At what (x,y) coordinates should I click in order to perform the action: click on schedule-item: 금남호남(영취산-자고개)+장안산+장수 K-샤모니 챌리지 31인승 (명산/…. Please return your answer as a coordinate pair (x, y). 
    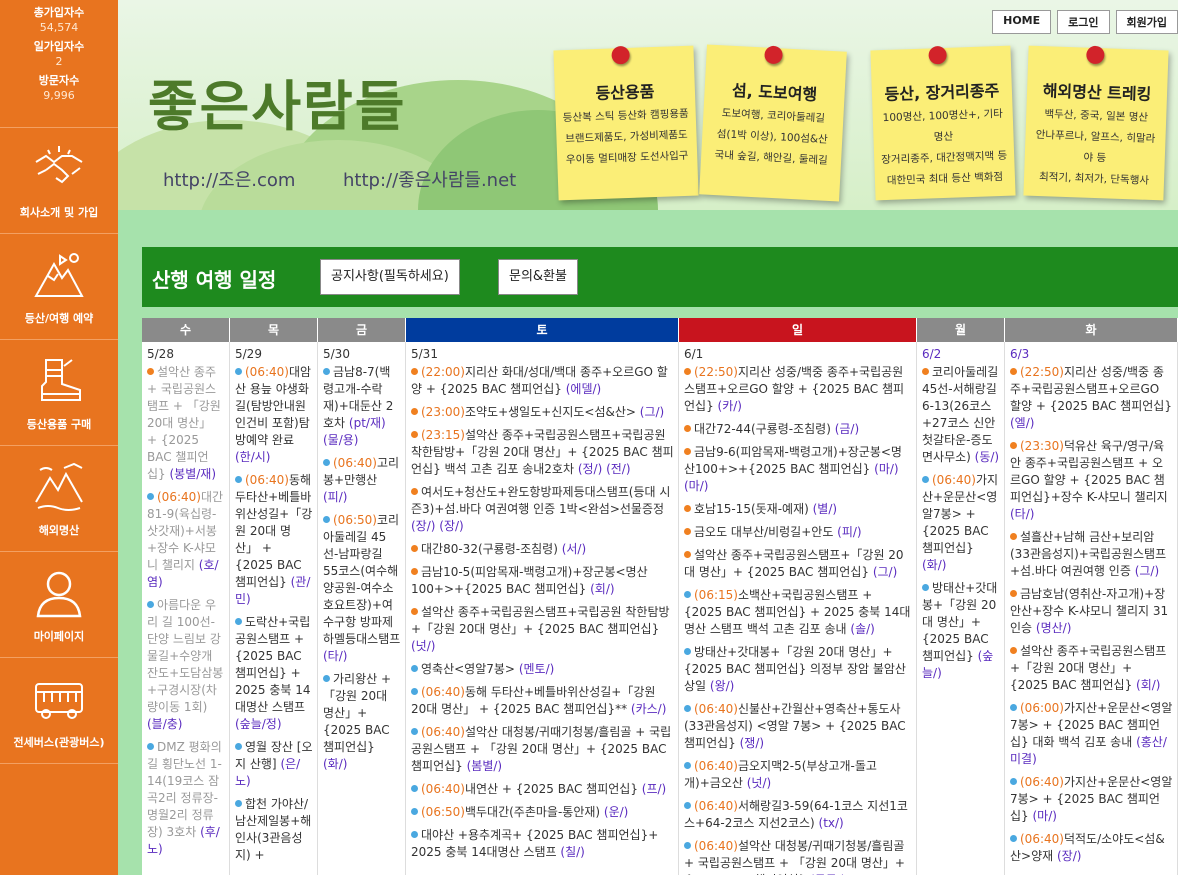
    Looking at the image, I should click on (1091, 611).